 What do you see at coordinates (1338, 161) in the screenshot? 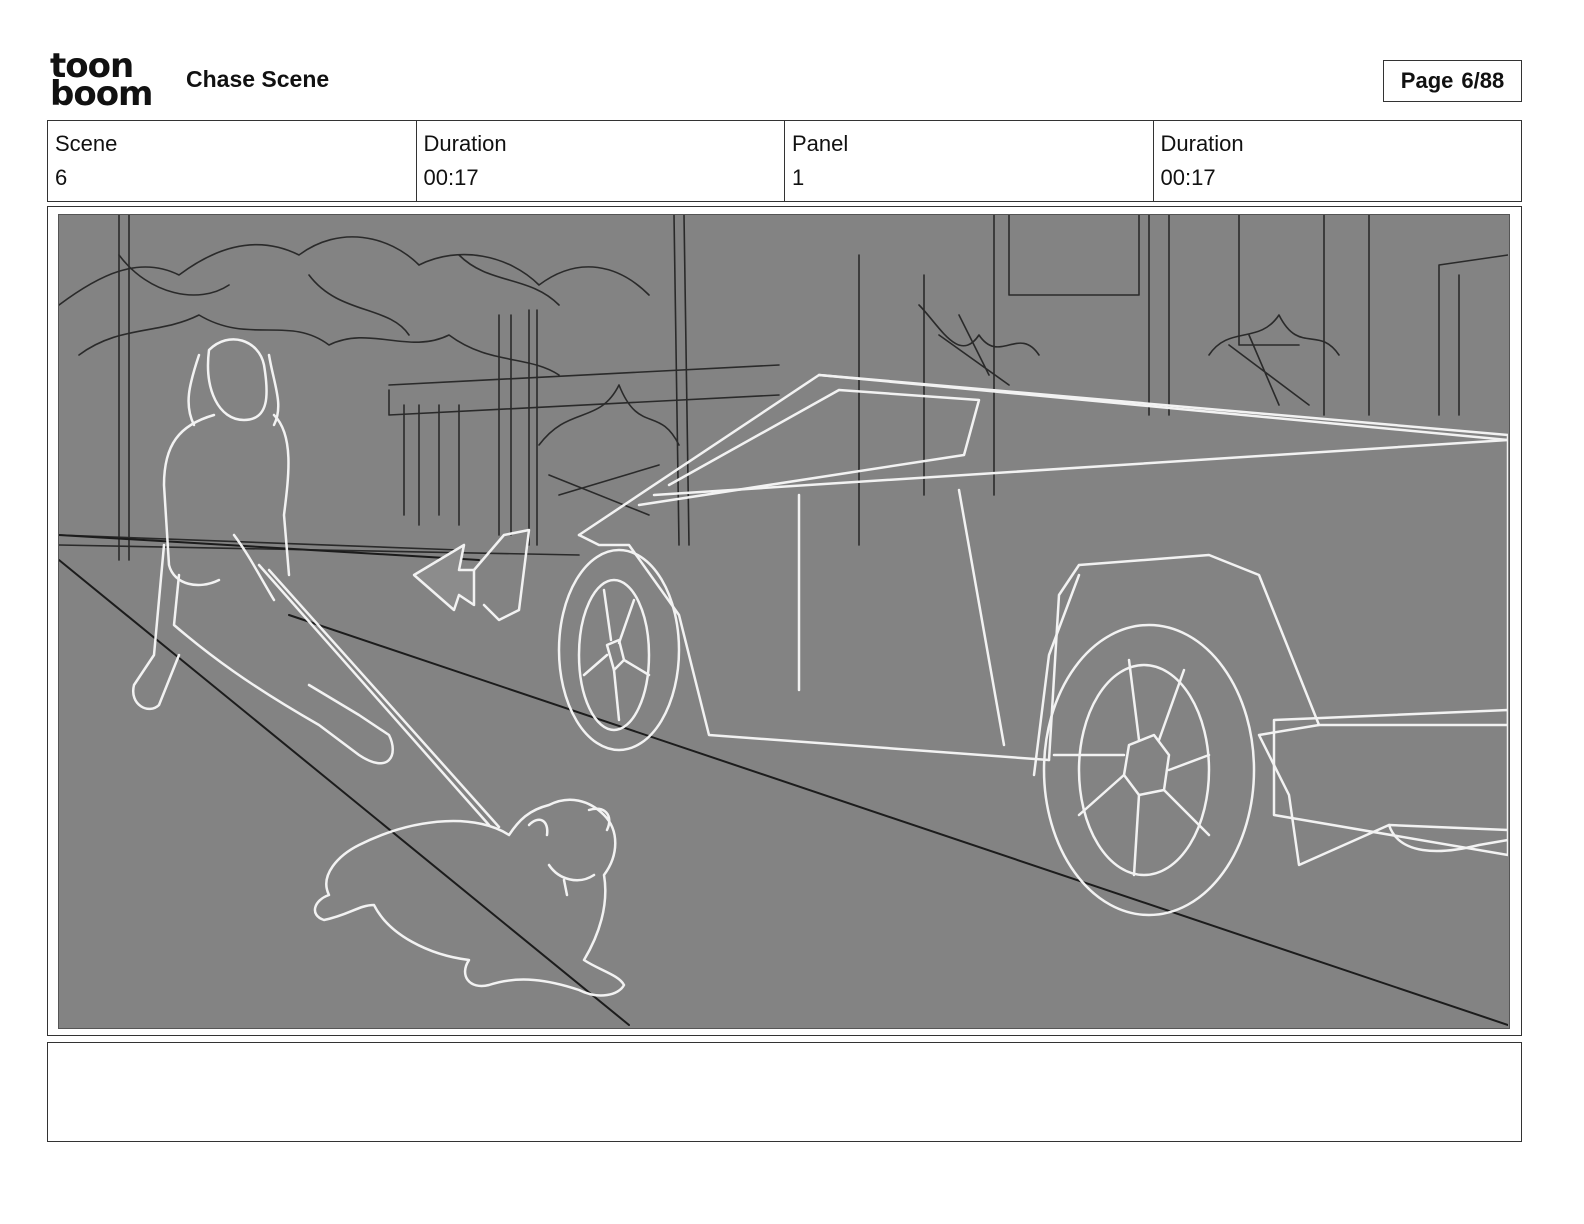
I see `panel-duration-cell: Duration 00:17` at bounding box center [1338, 161].